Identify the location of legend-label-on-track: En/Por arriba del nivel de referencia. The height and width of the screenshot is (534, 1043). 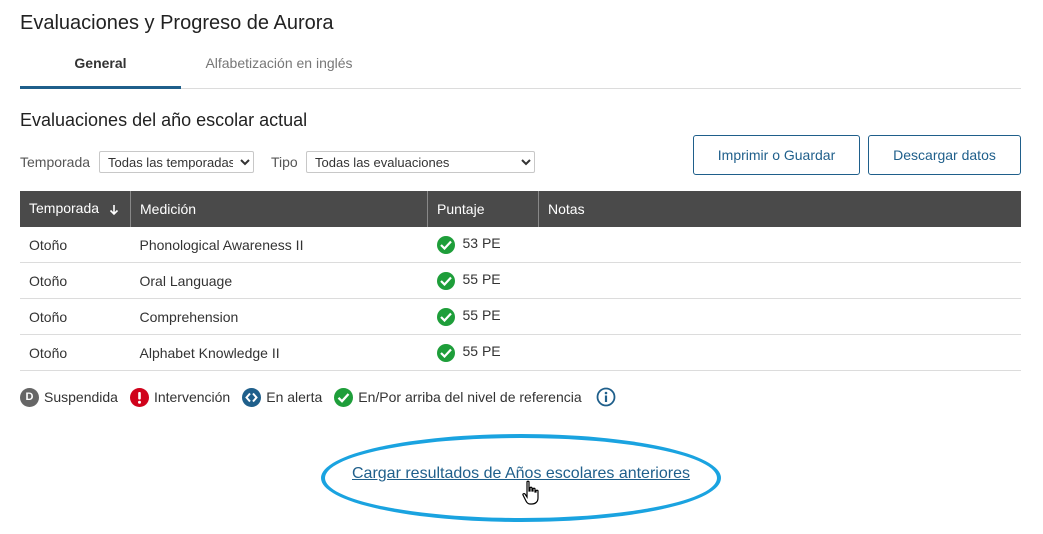
(470, 397).